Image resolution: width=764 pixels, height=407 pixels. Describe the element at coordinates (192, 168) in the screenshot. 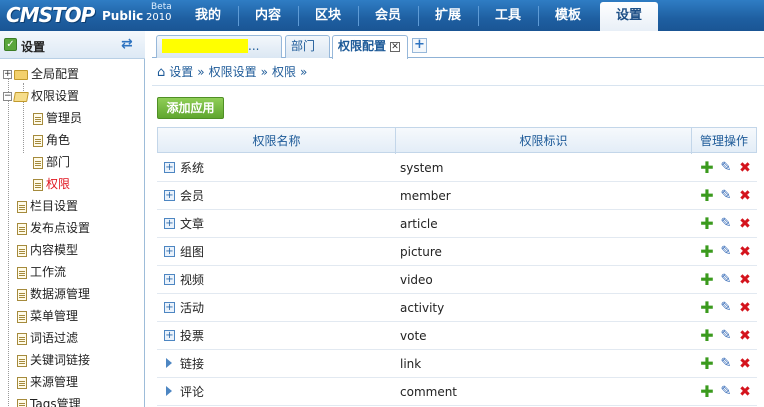

I see `permission-name: 系统` at that location.